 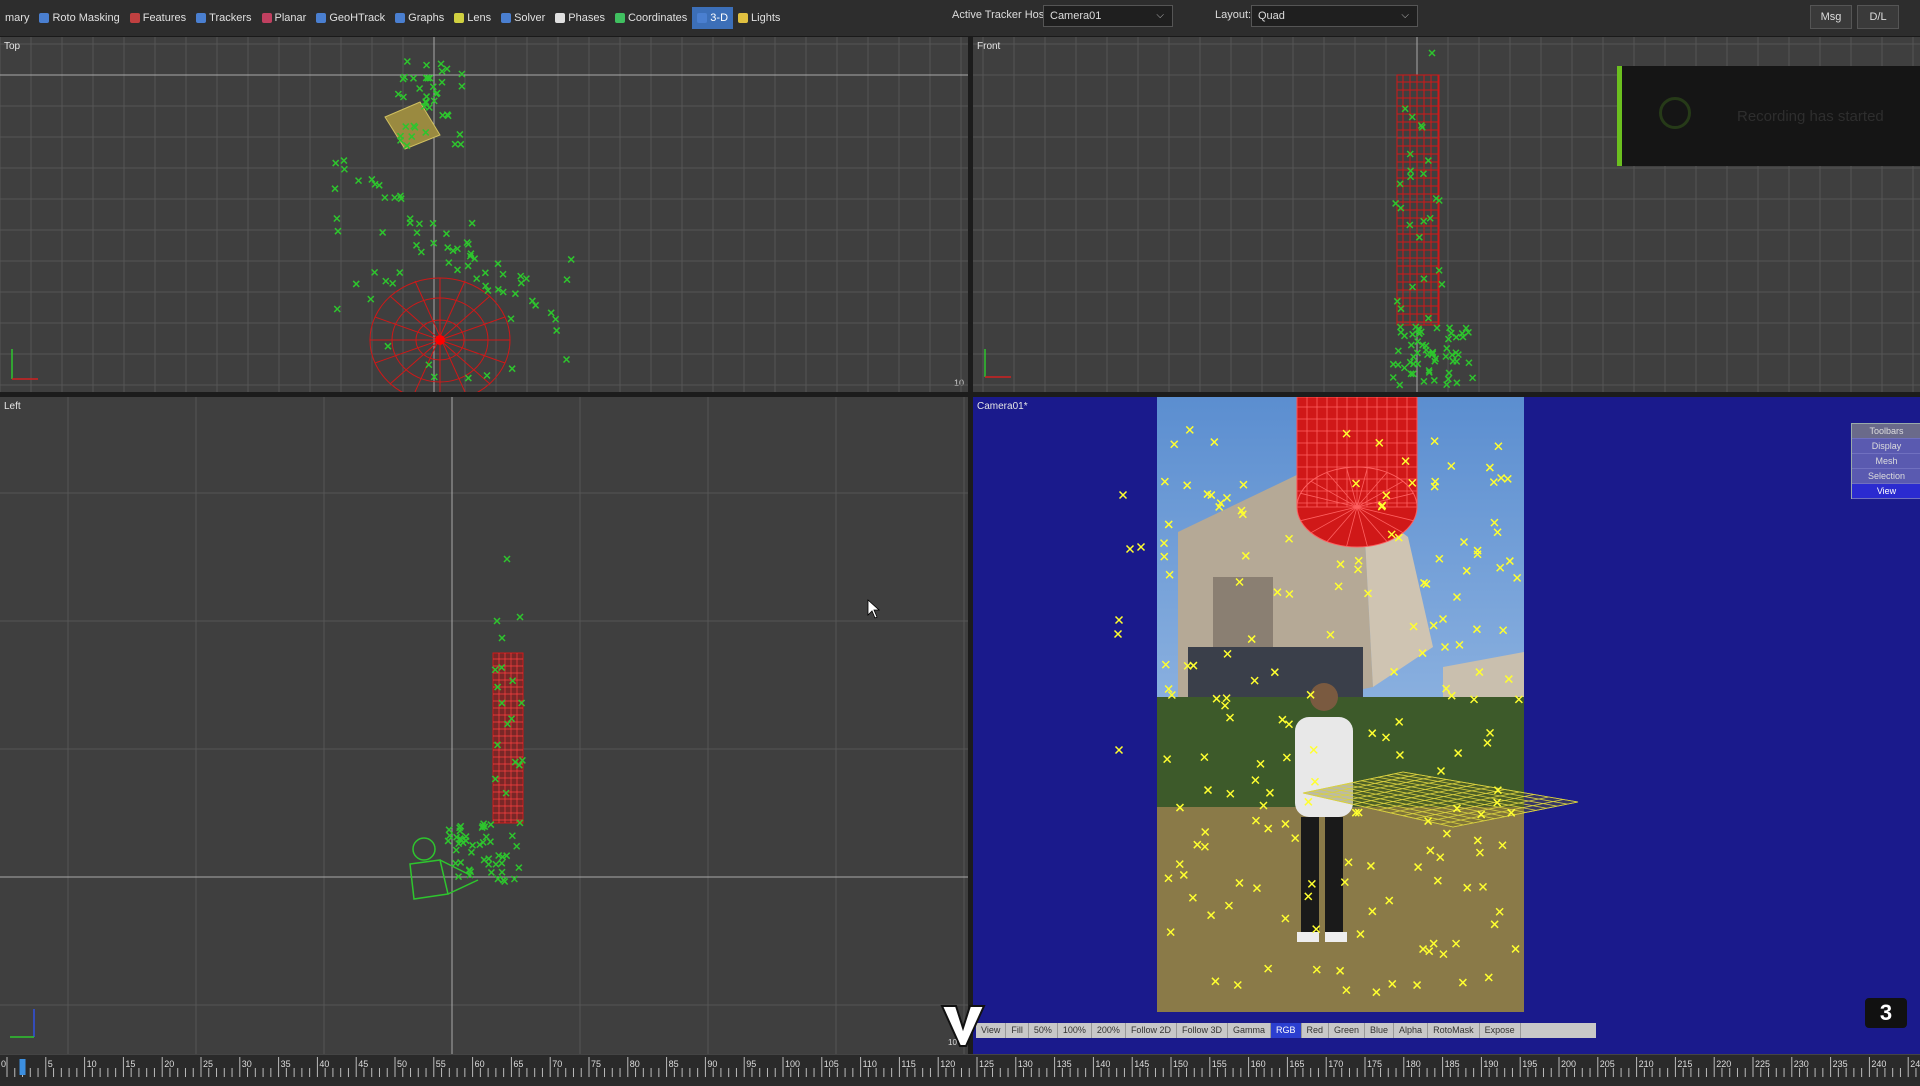 What do you see at coordinates (1017, 1030) in the screenshot?
I see `viewbar-fill: Fill` at bounding box center [1017, 1030].